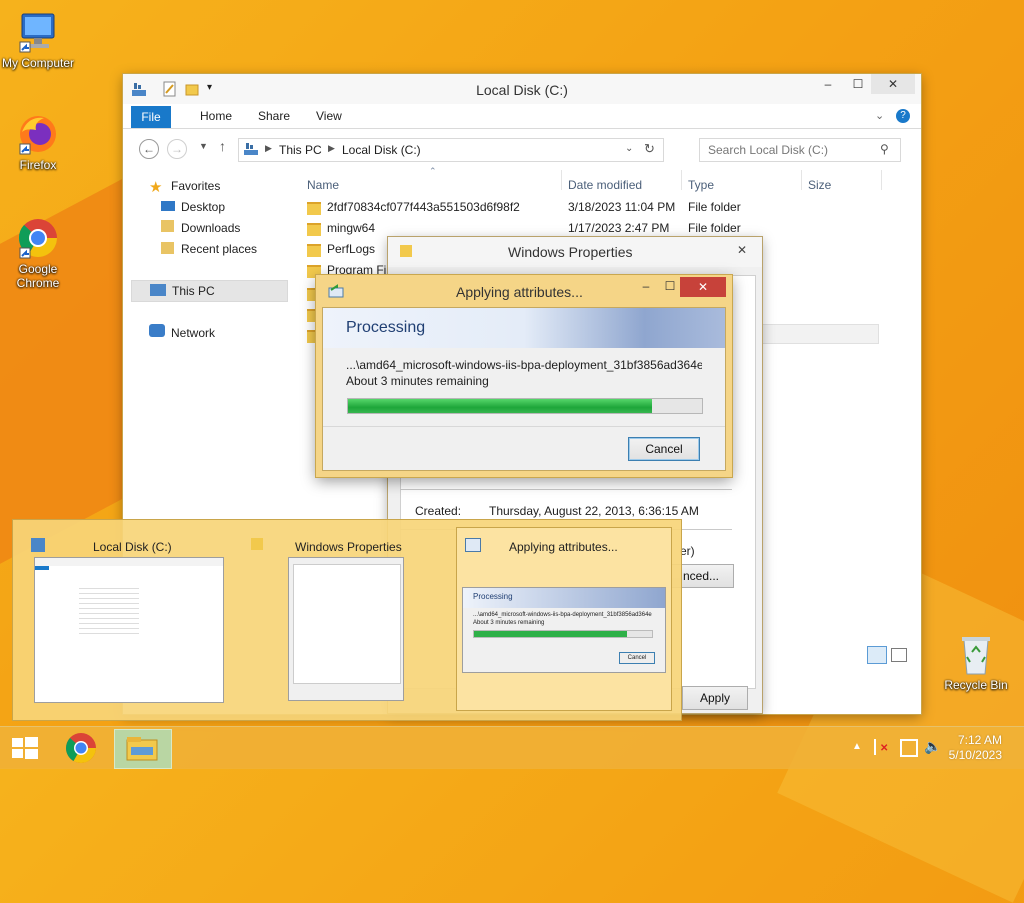  Describe the element at coordinates (976, 654) in the screenshot. I see `recycle-bin-icon` at that location.